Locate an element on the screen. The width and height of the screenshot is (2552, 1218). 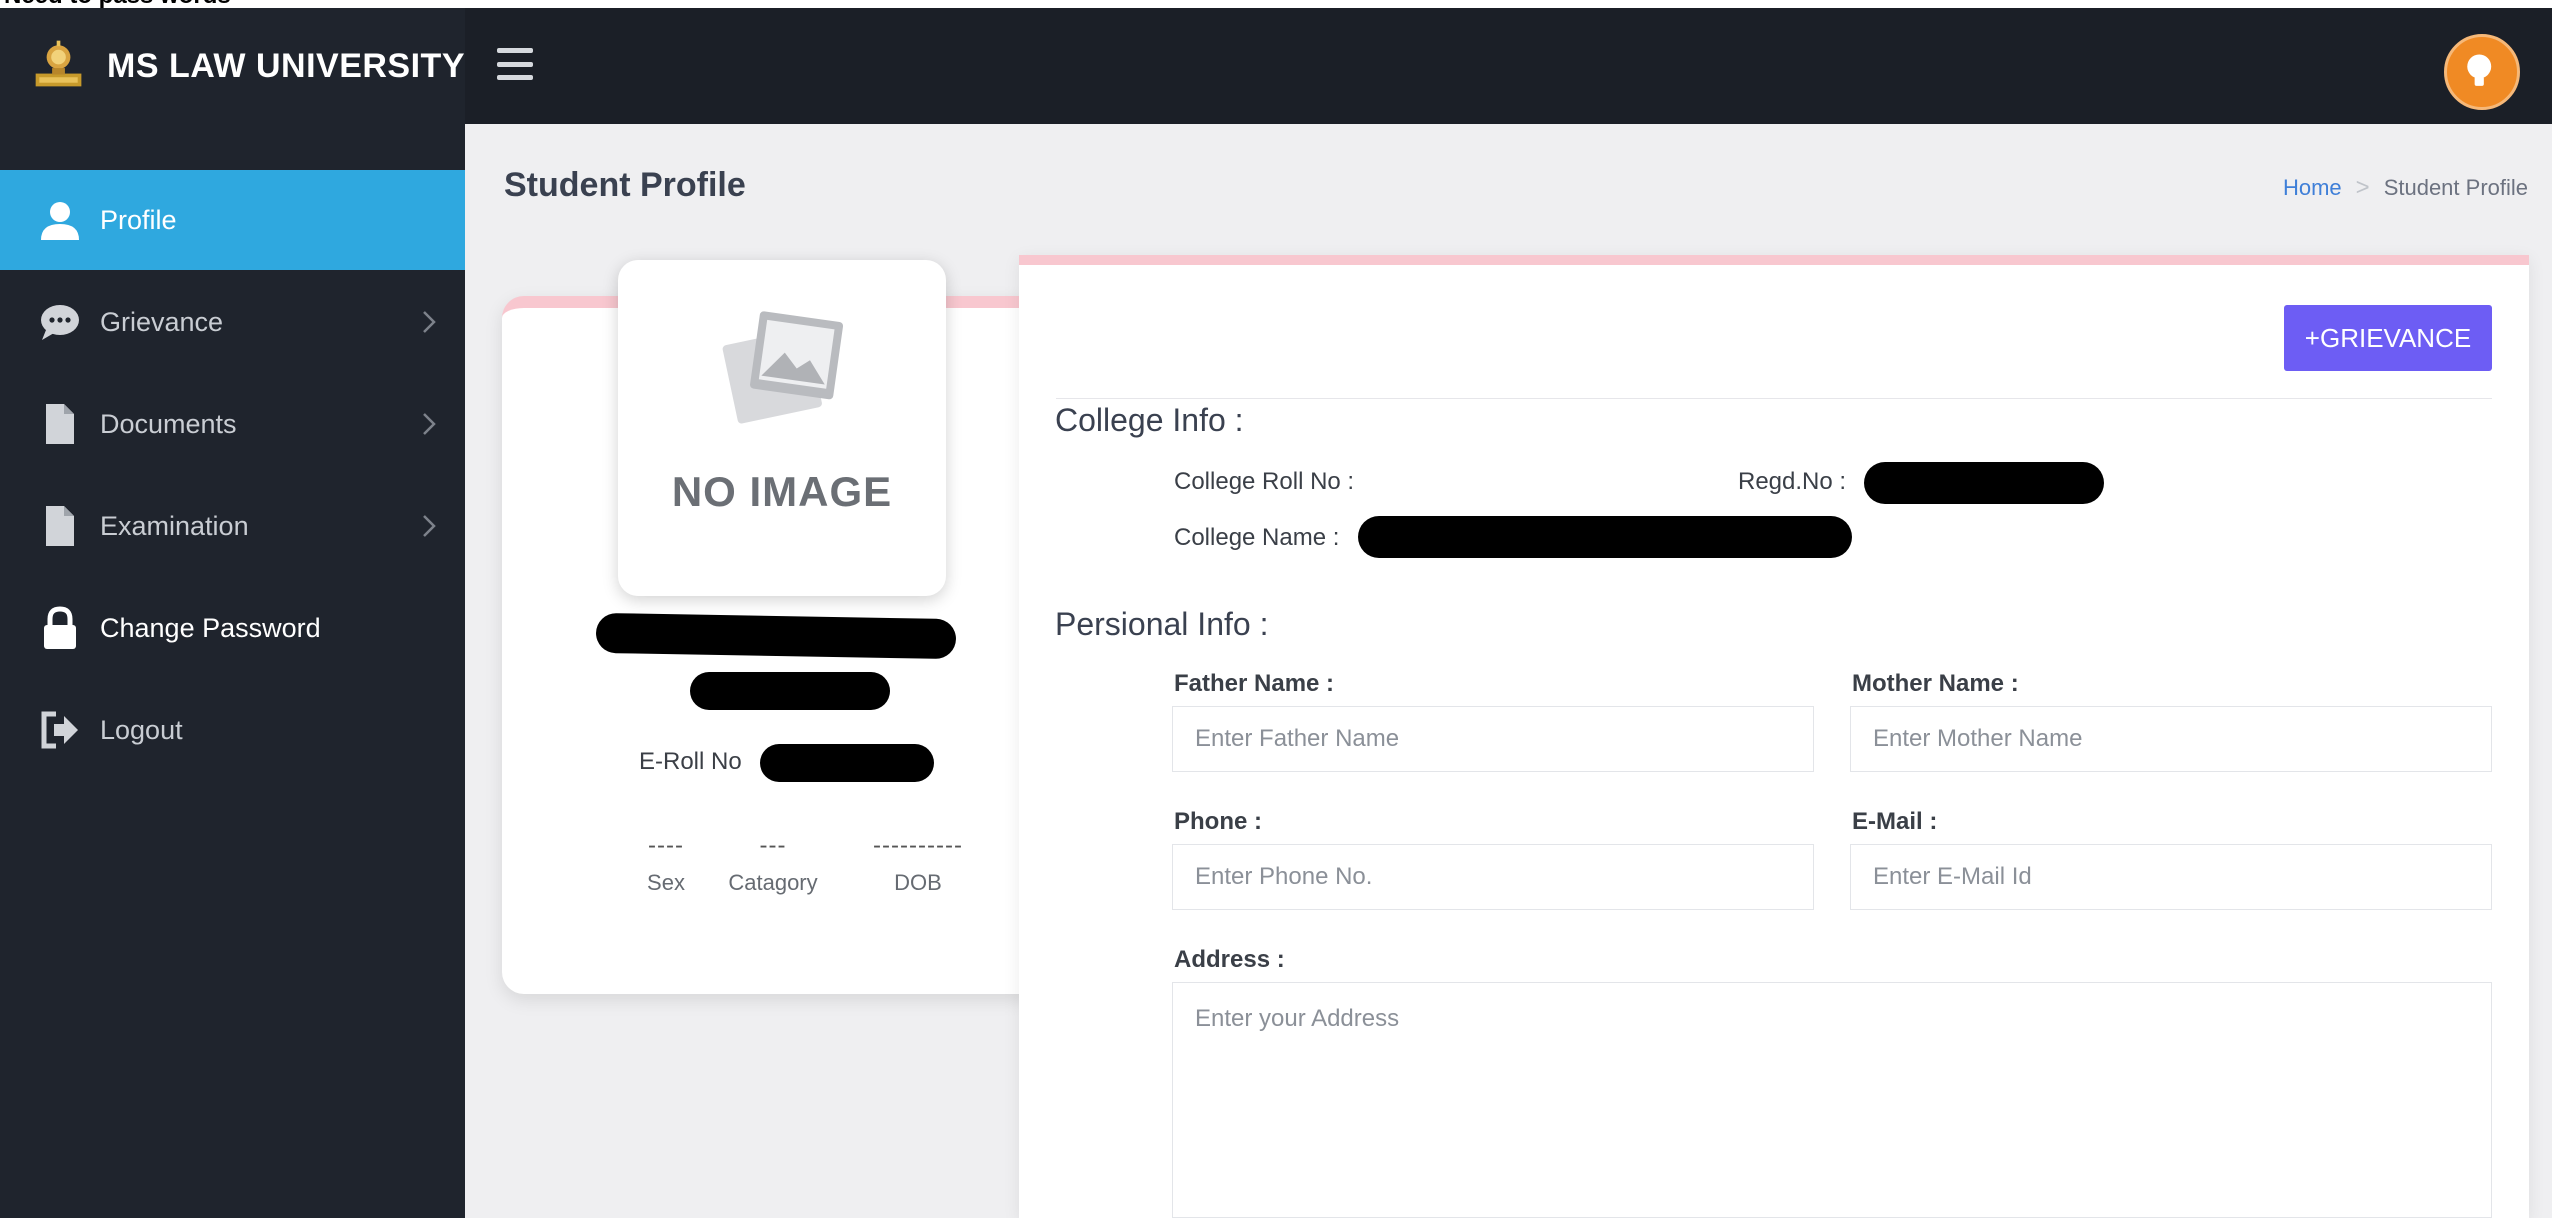
dob-field: ---------- DOB is located at coordinates (918, 864).